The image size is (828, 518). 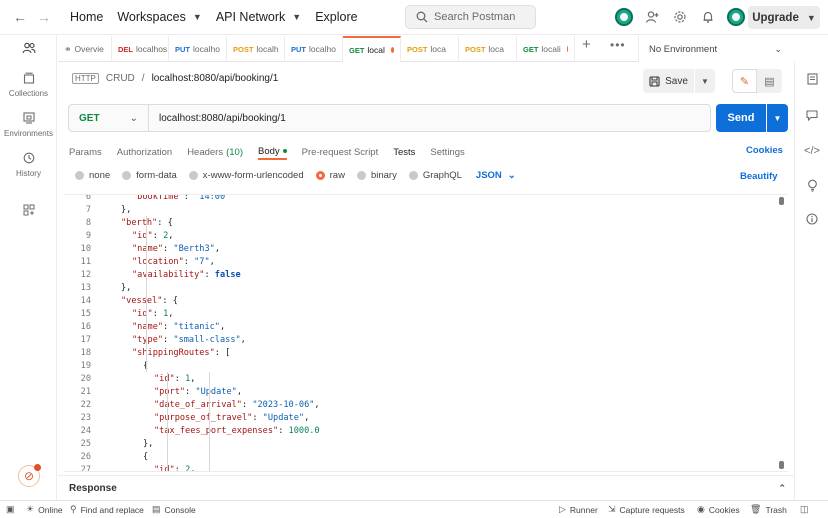 What do you see at coordinates (442, 175) in the screenshot?
I see `body-type-label: GraphQL` at bounding box center [442, 175].